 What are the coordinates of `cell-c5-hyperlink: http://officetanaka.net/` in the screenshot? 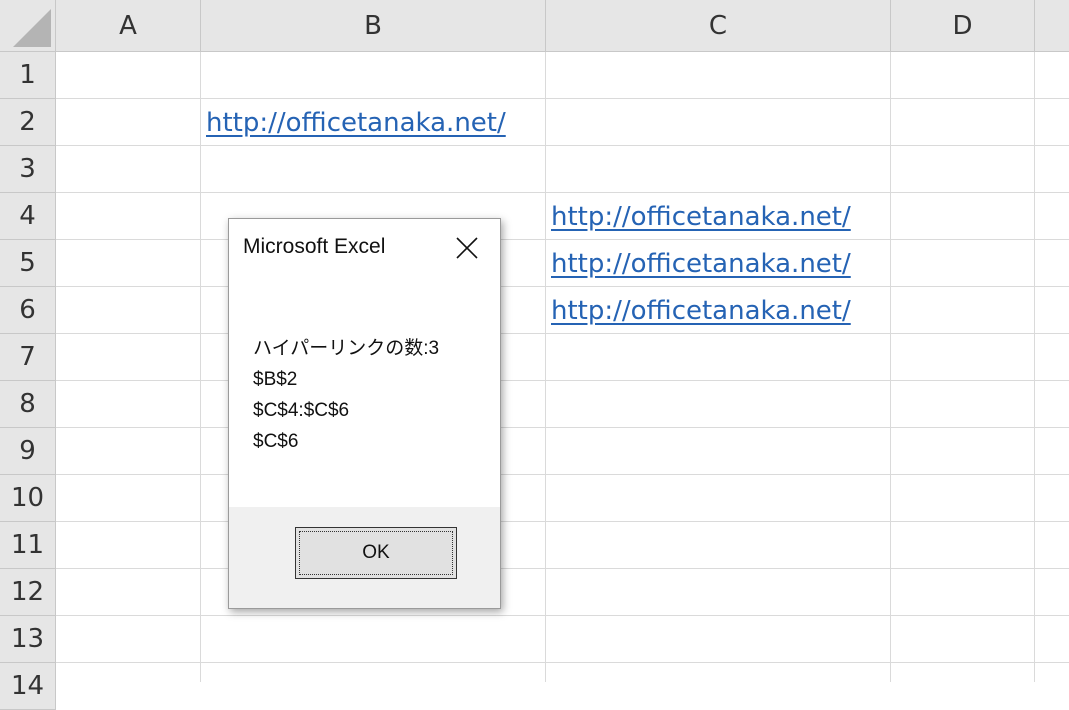 It's located at (701, 263).